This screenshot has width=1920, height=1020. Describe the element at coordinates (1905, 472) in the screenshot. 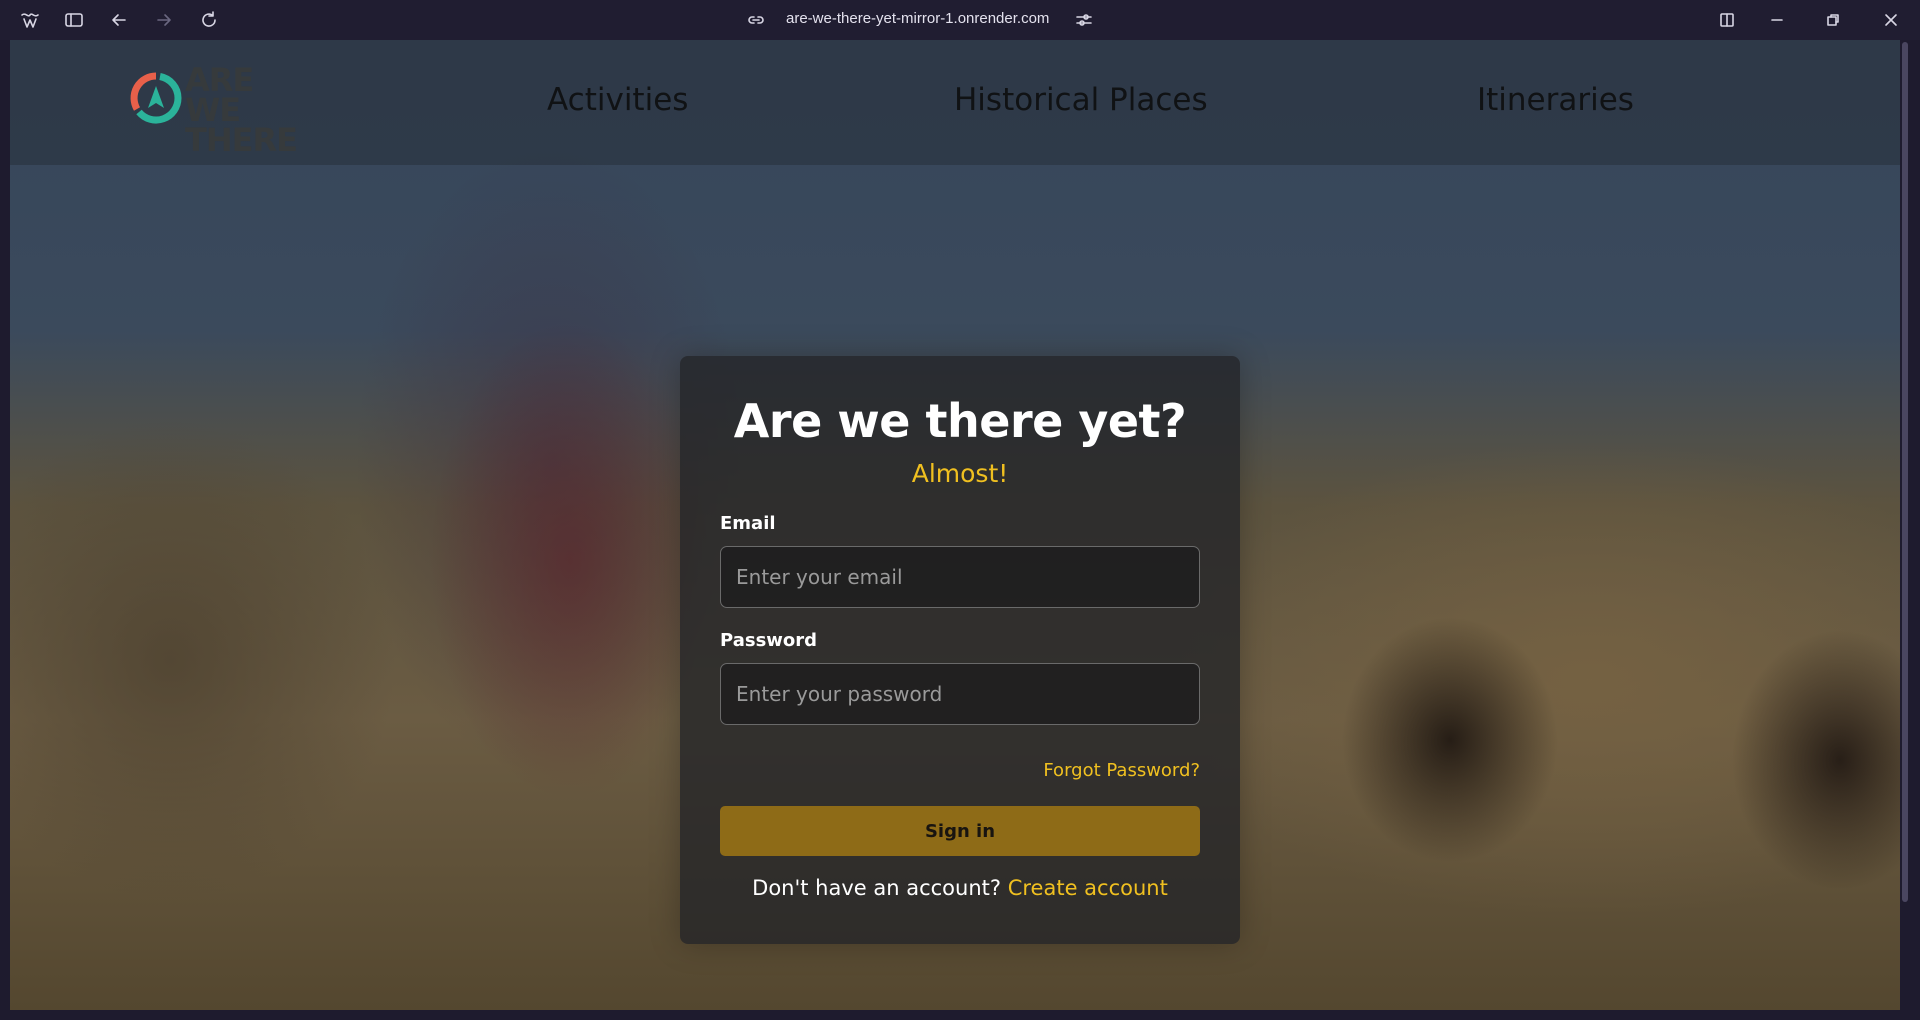

I see `scrollbar-thumb` at that location.